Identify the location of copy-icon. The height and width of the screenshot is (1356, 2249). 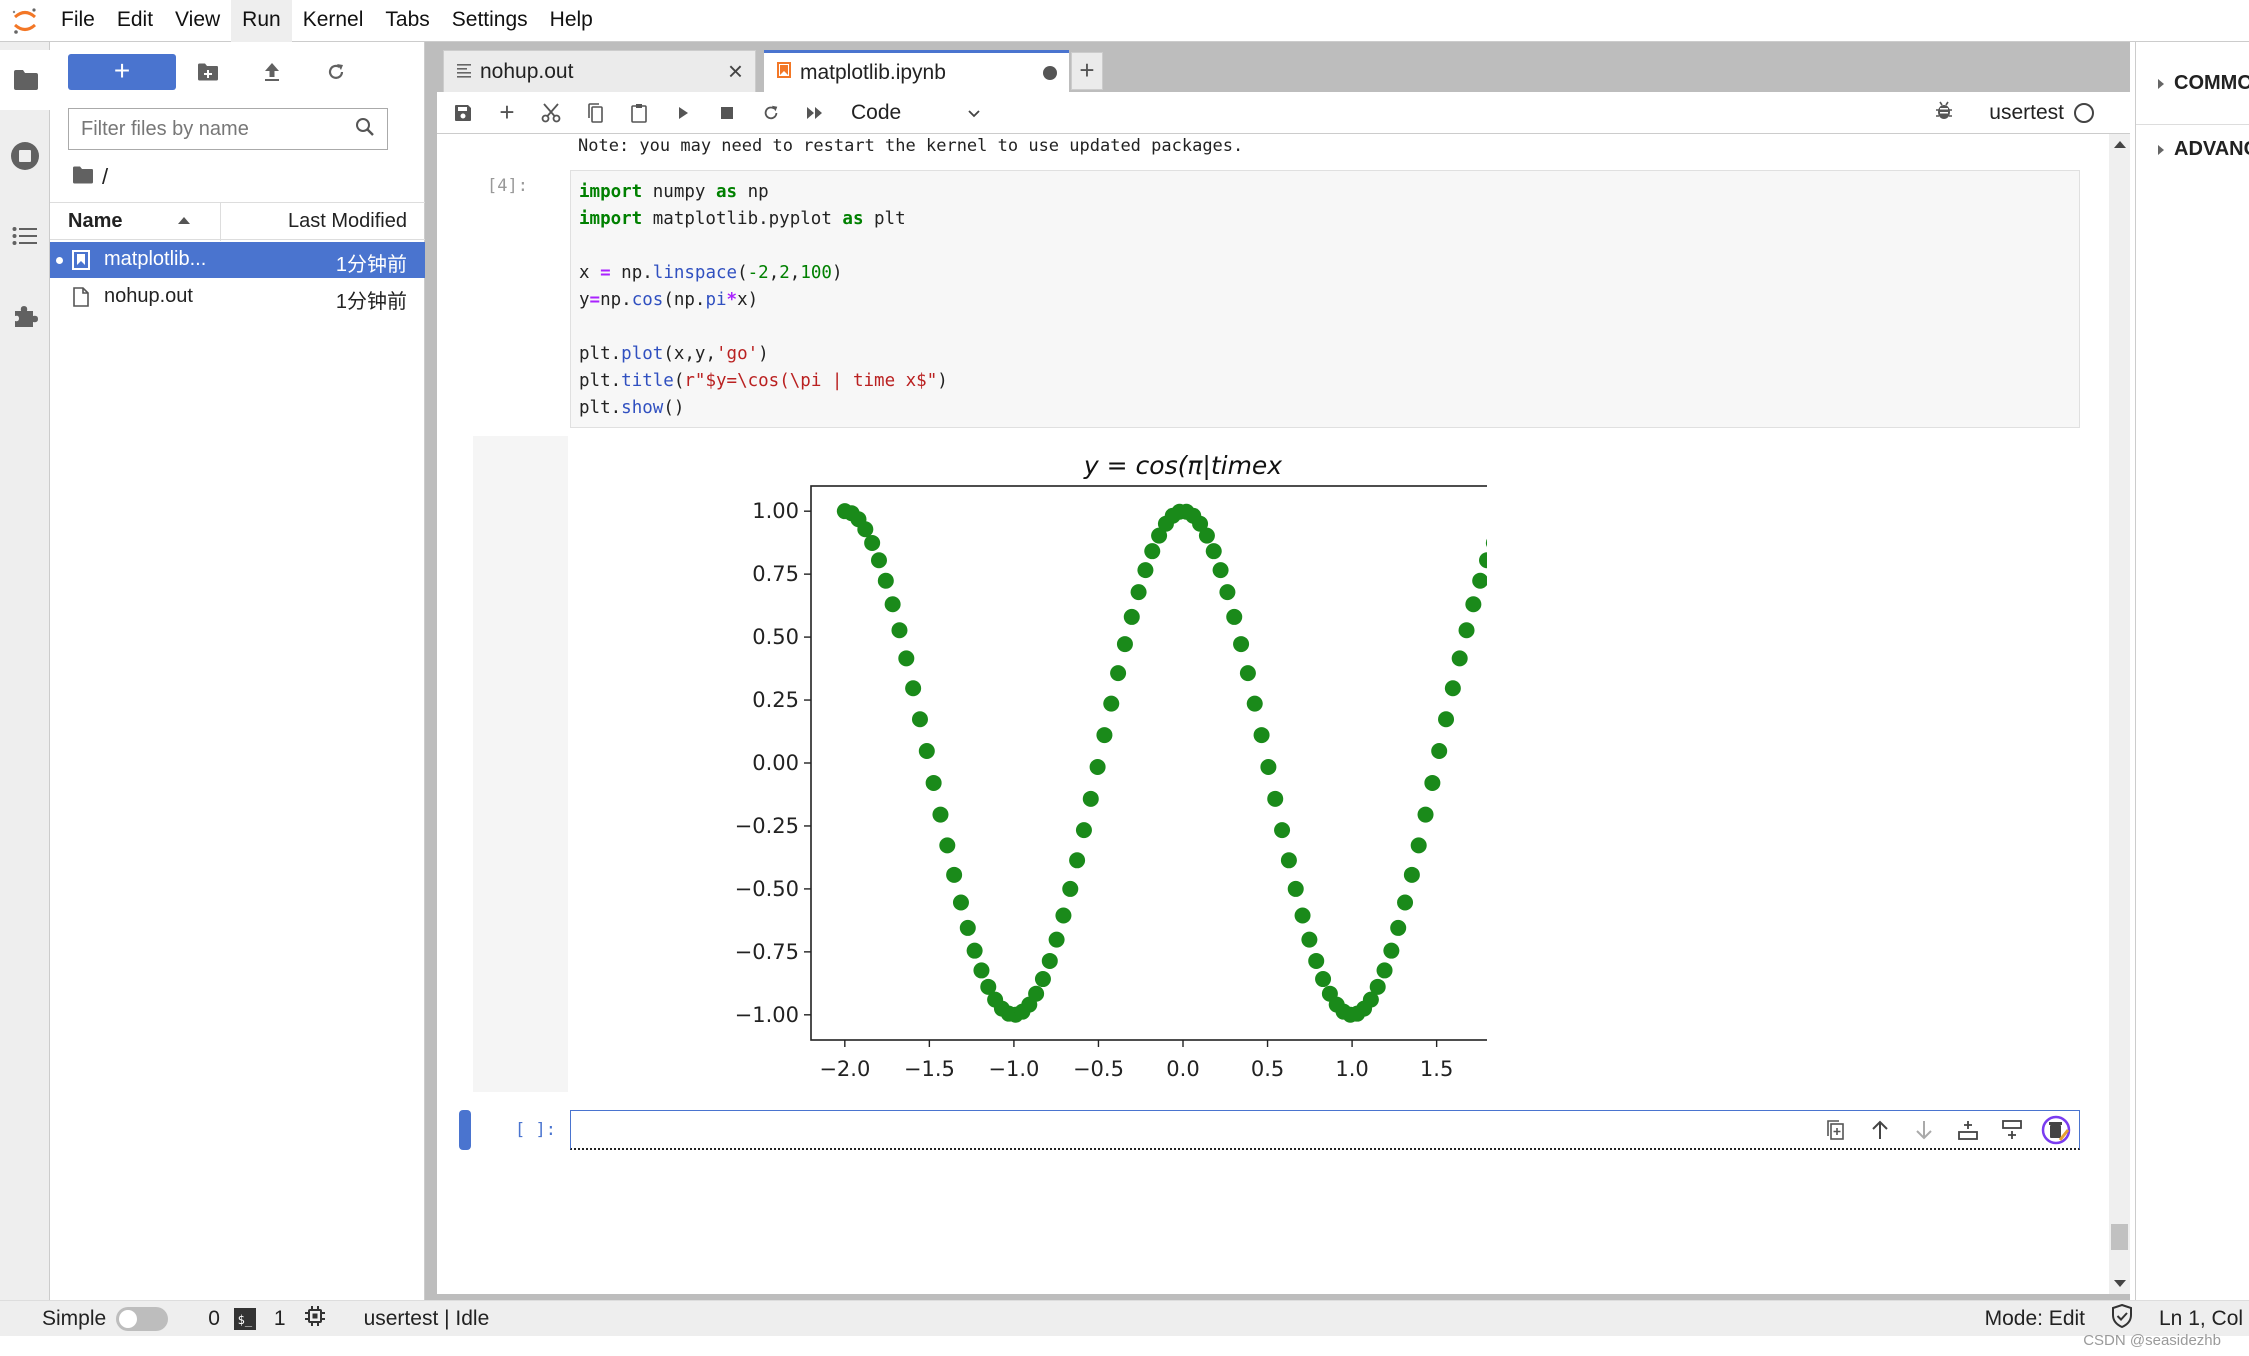
(595, 113).